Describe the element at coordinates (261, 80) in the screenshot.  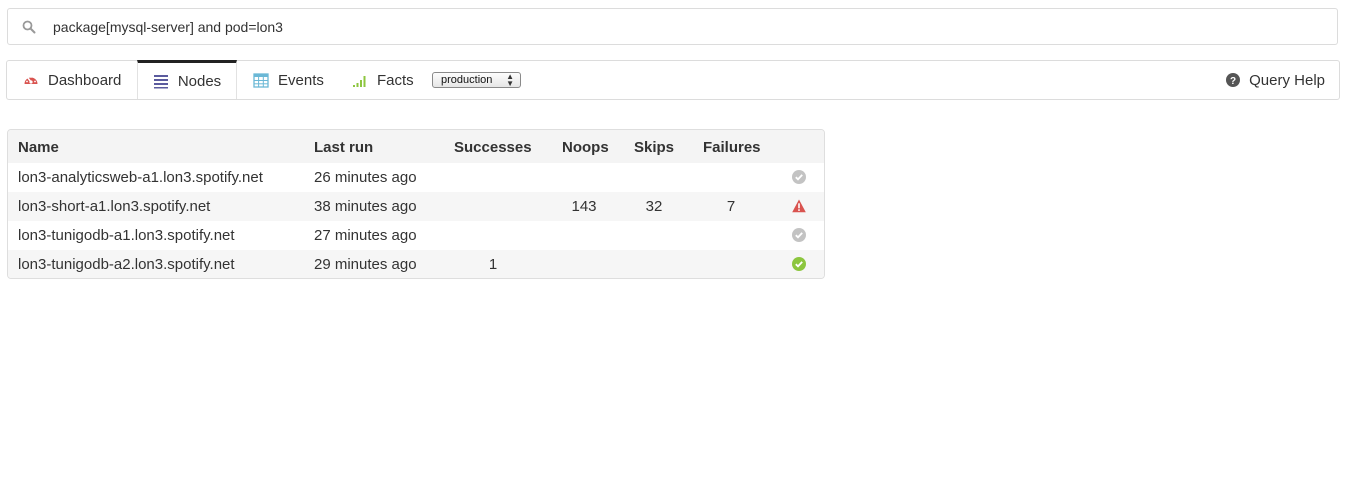
I see `calendar-icon` at that location.